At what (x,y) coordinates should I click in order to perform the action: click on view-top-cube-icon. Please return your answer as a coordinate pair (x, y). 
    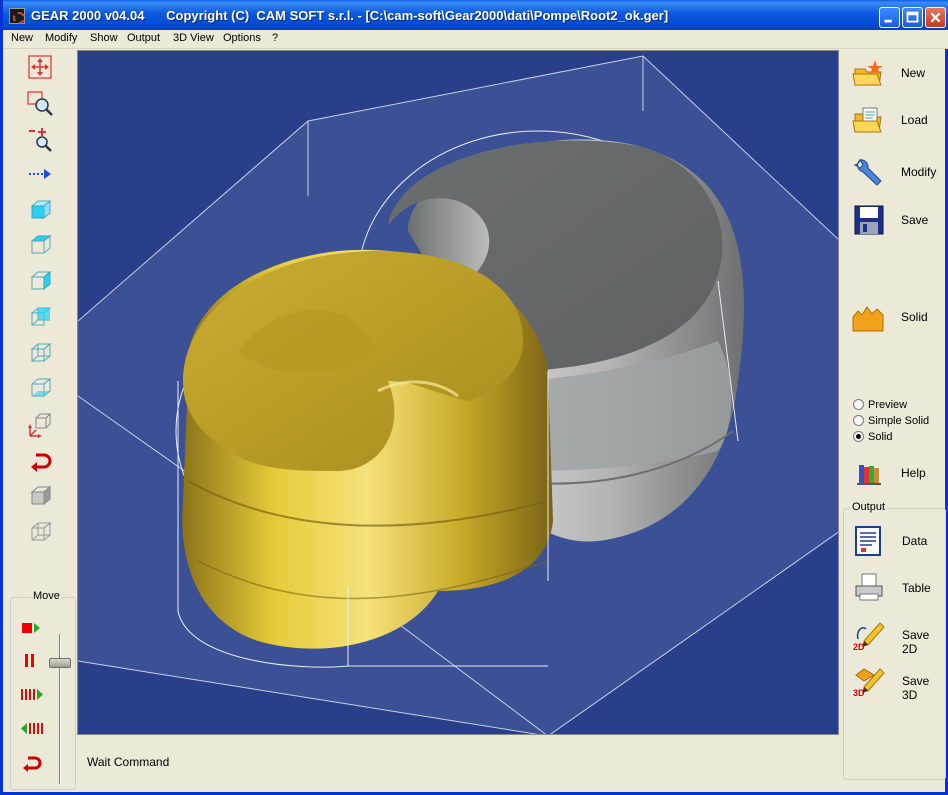
    Looking at the image, I should click on (40, 245).